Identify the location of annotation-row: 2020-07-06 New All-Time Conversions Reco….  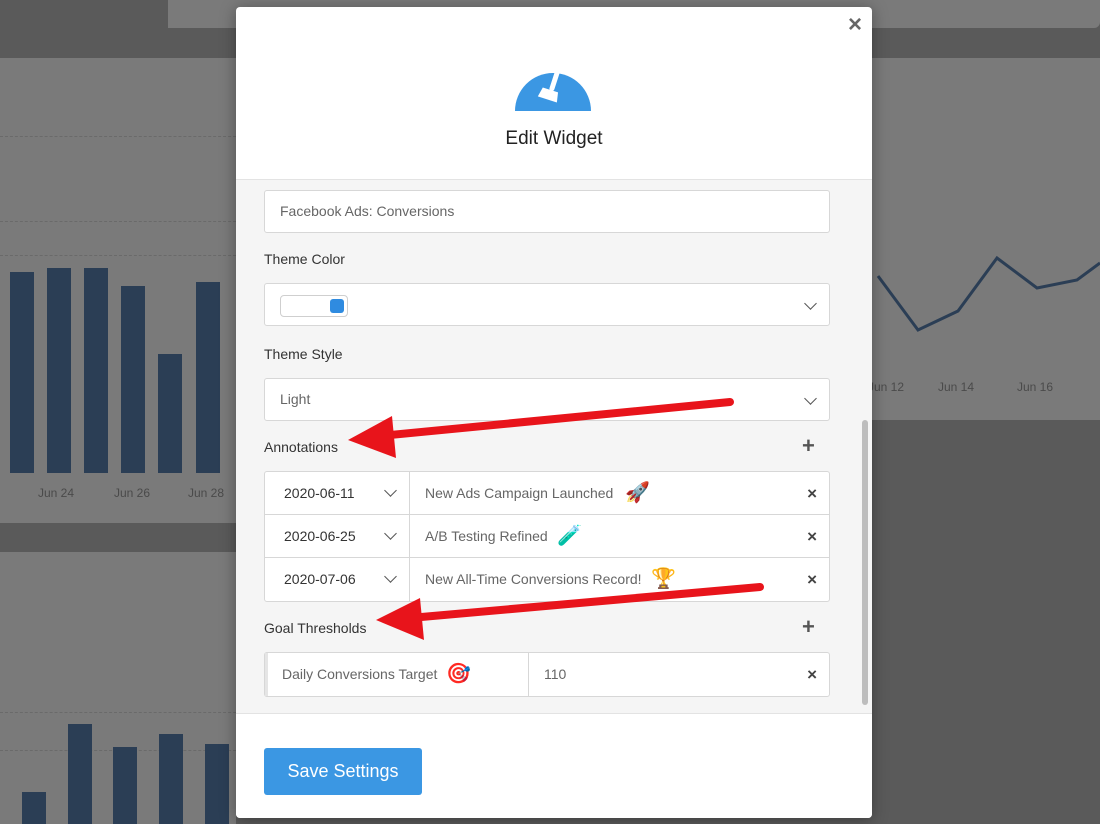
(547, 579).